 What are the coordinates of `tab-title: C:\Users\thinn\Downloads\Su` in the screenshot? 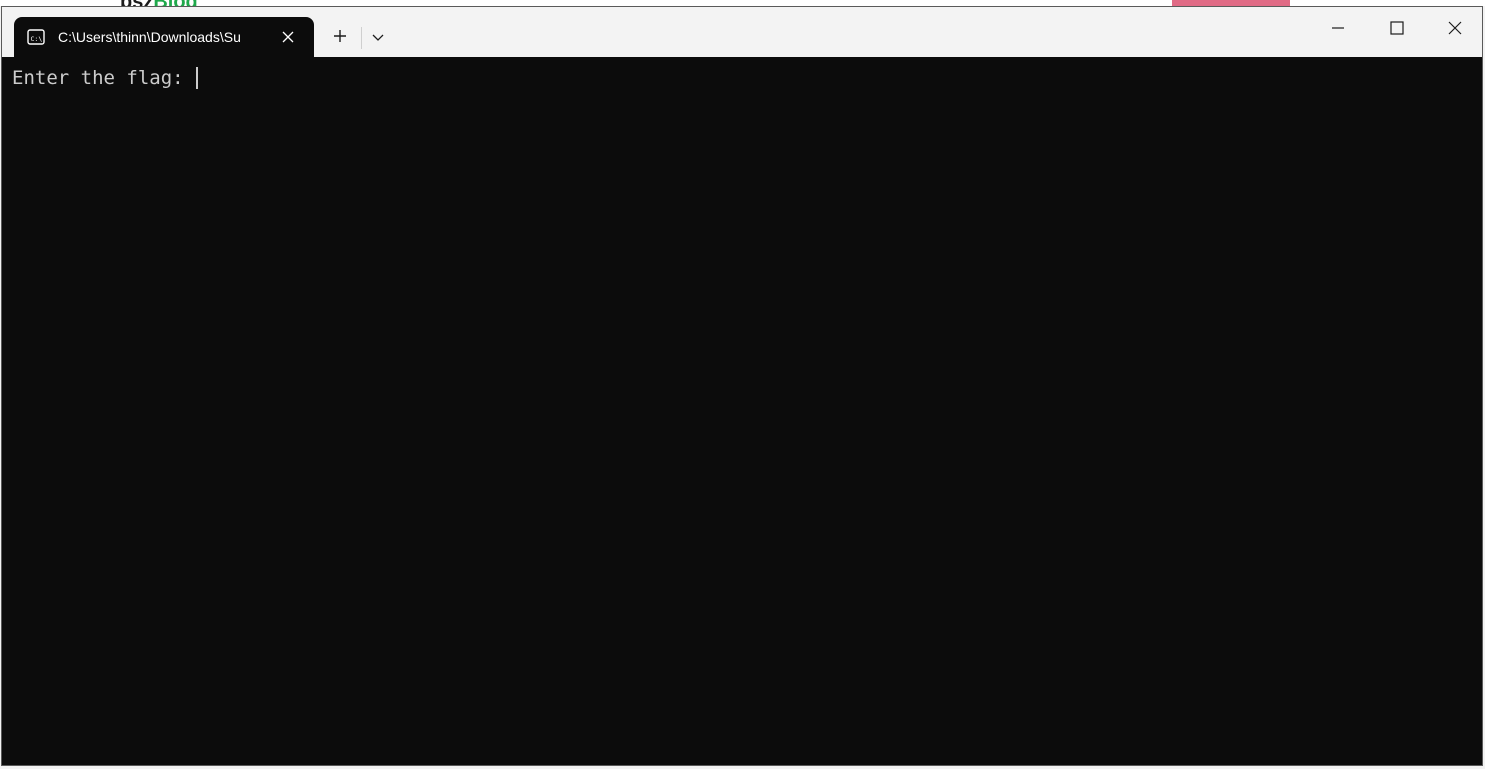 It's located at (149, 37).